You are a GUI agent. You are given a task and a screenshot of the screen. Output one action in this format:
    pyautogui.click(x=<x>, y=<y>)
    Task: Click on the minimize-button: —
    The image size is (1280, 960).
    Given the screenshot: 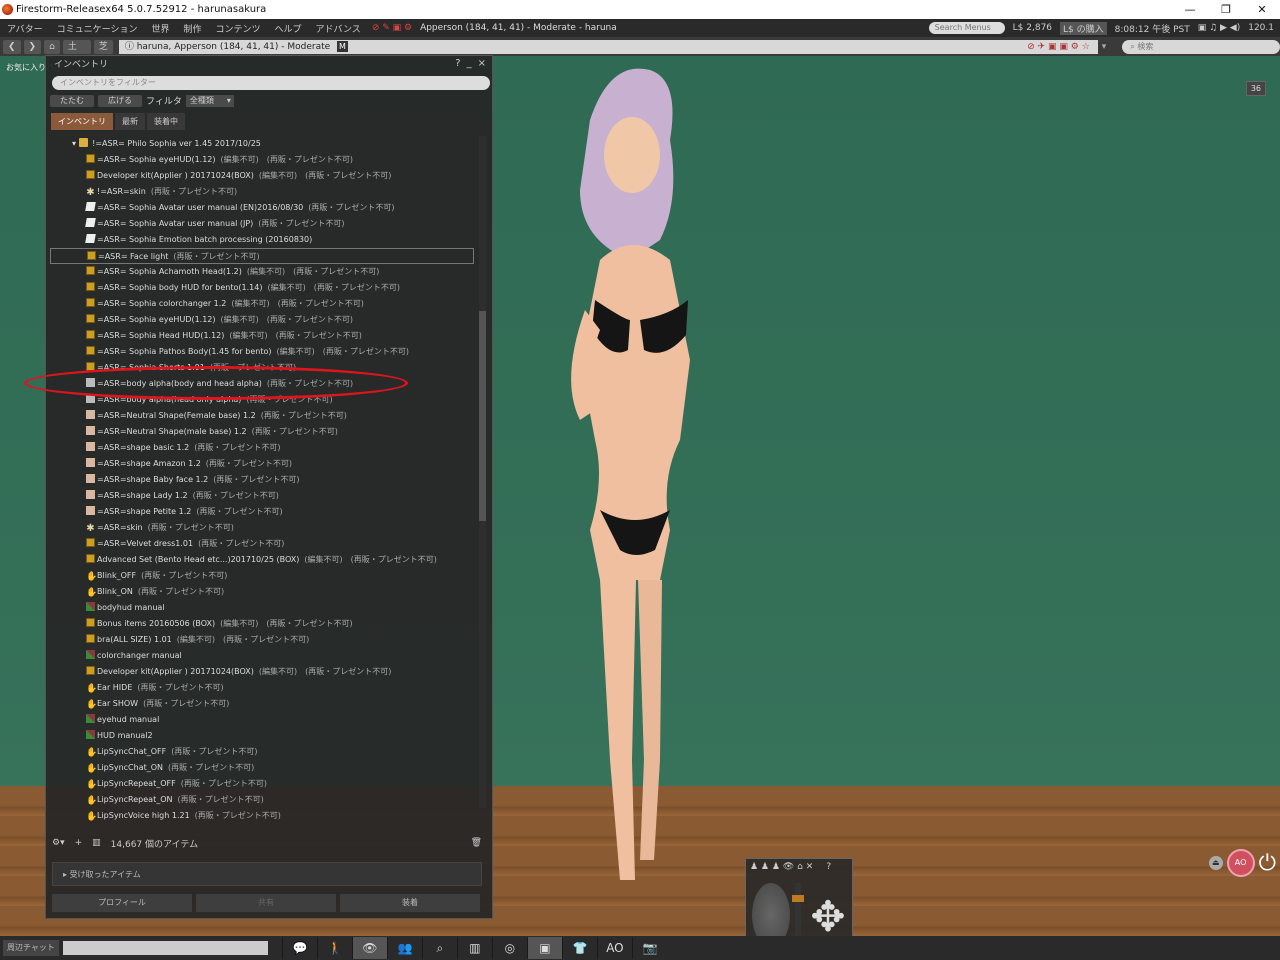 What is the action you would take?
    pyautogui.click(x=1190, y=9)
    